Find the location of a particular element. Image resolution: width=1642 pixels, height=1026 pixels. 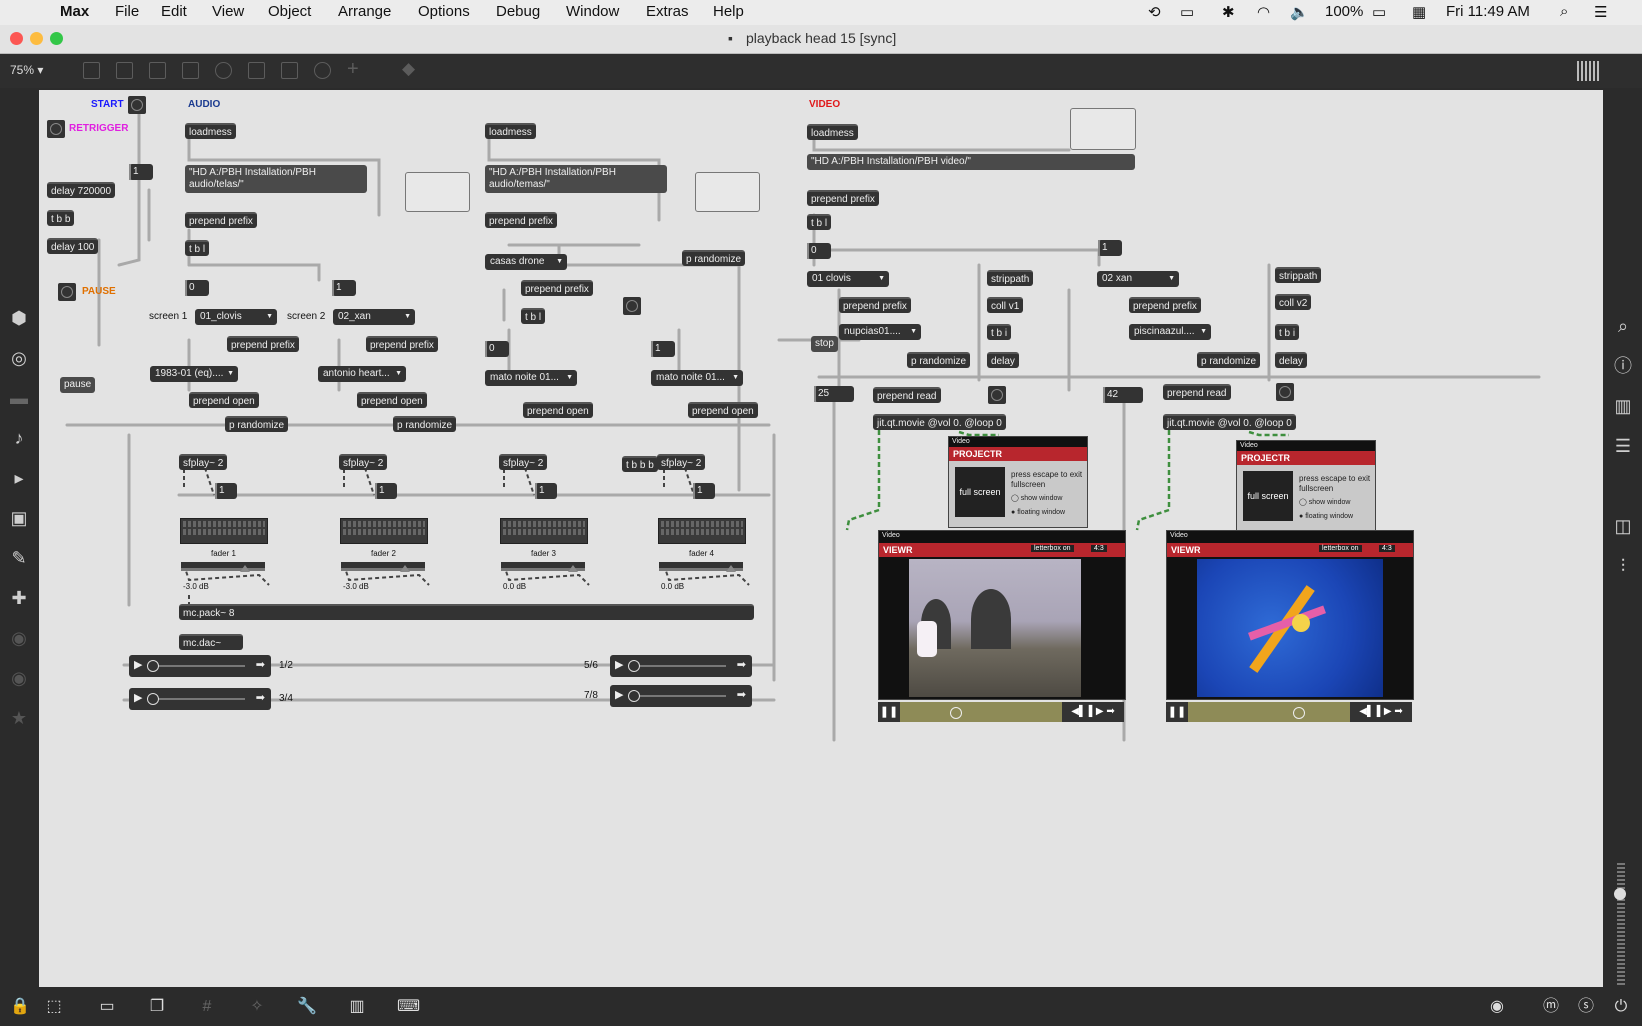

tbi-object: t b i is located at coordinates (1287, 332).